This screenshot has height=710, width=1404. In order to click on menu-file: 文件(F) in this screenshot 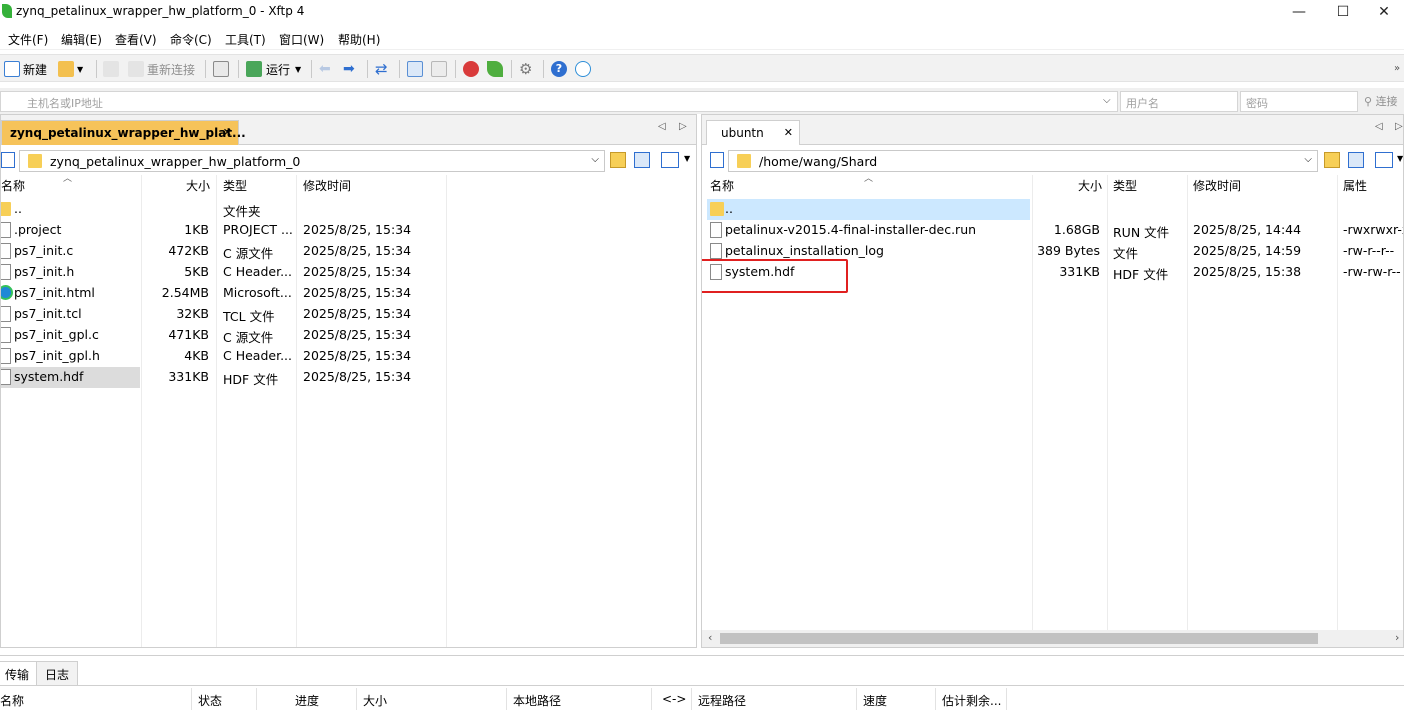, I will do `click(28, 39)`.